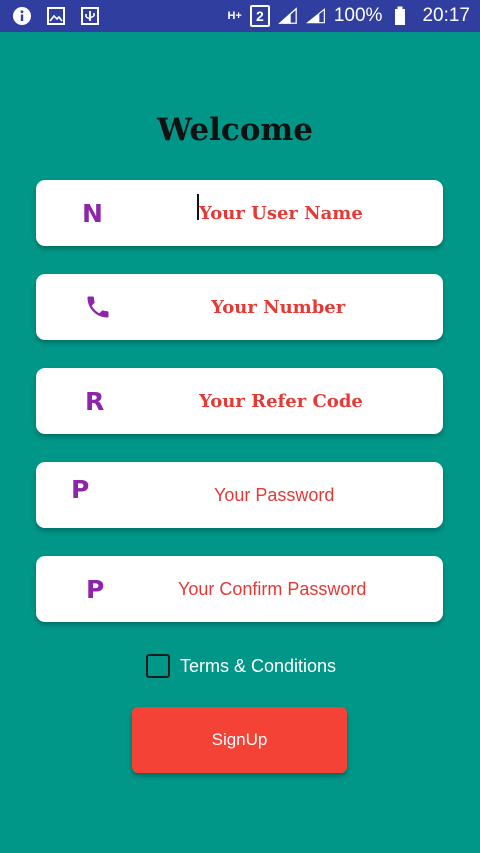  Describe the element at coordinates (259, 16) in the screenshot. I see `sim-slot-badge: 2` at that location.